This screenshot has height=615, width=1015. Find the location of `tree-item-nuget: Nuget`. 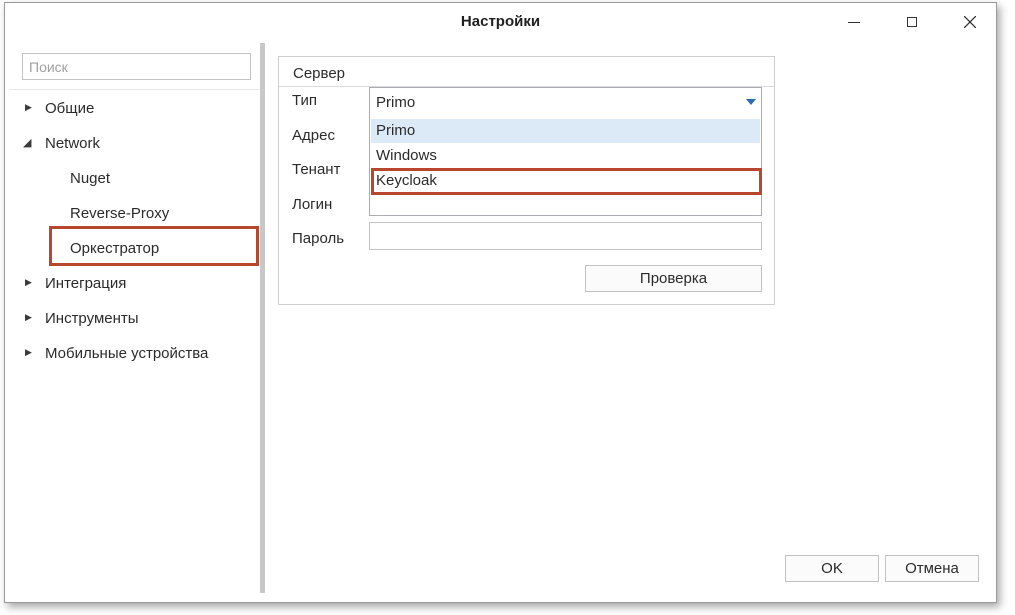

tree-item-nuget: Nuget is located at coordinates (90, 178).